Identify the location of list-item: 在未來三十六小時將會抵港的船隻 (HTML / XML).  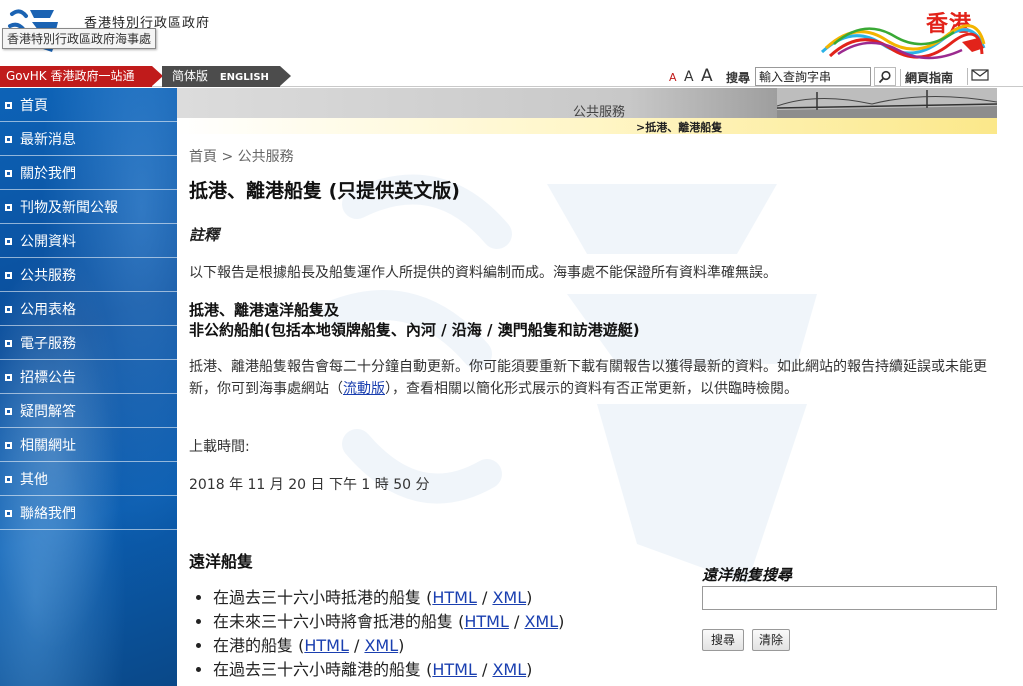
(388, 622).